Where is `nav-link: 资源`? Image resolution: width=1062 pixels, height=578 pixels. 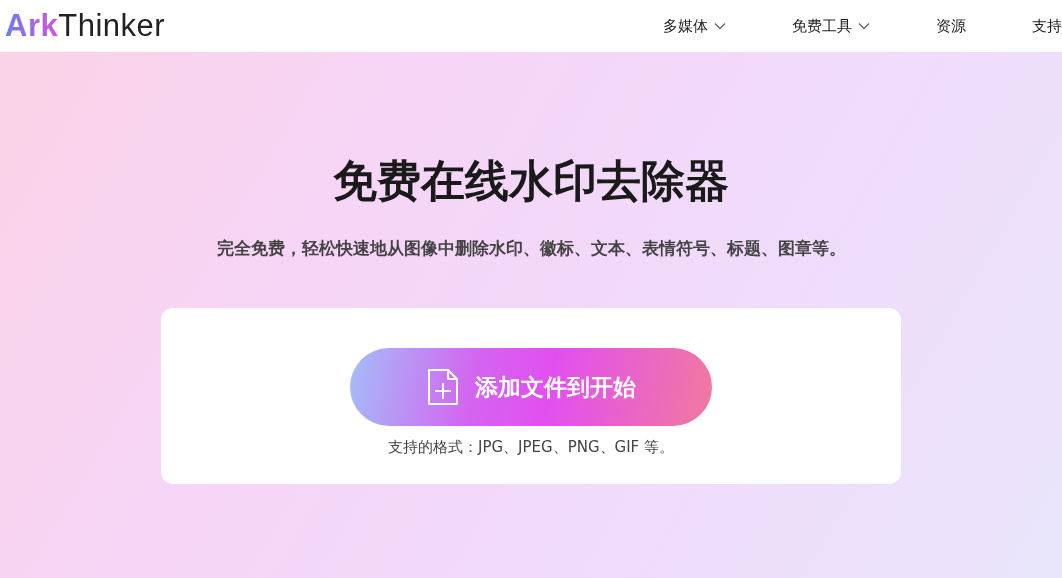
nav-link: 资源 is located at coordinates (951, 26).